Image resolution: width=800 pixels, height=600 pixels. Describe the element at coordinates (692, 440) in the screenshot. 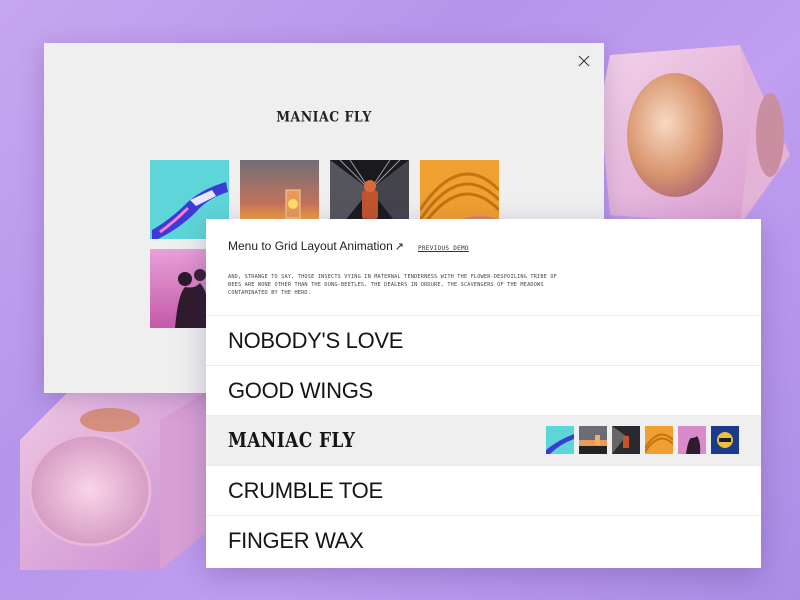

I see `thumbnail-couple` at that location.